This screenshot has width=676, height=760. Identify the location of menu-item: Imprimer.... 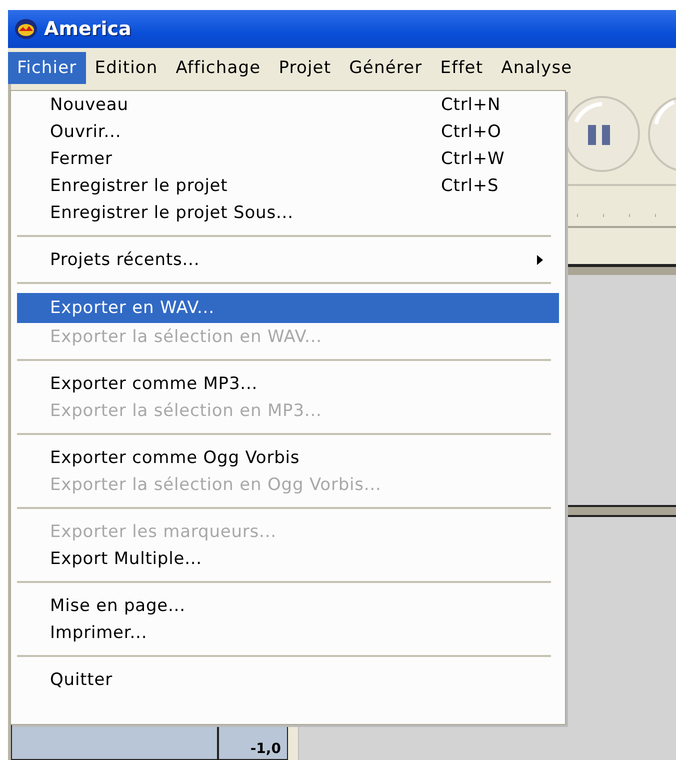
(288, 632).